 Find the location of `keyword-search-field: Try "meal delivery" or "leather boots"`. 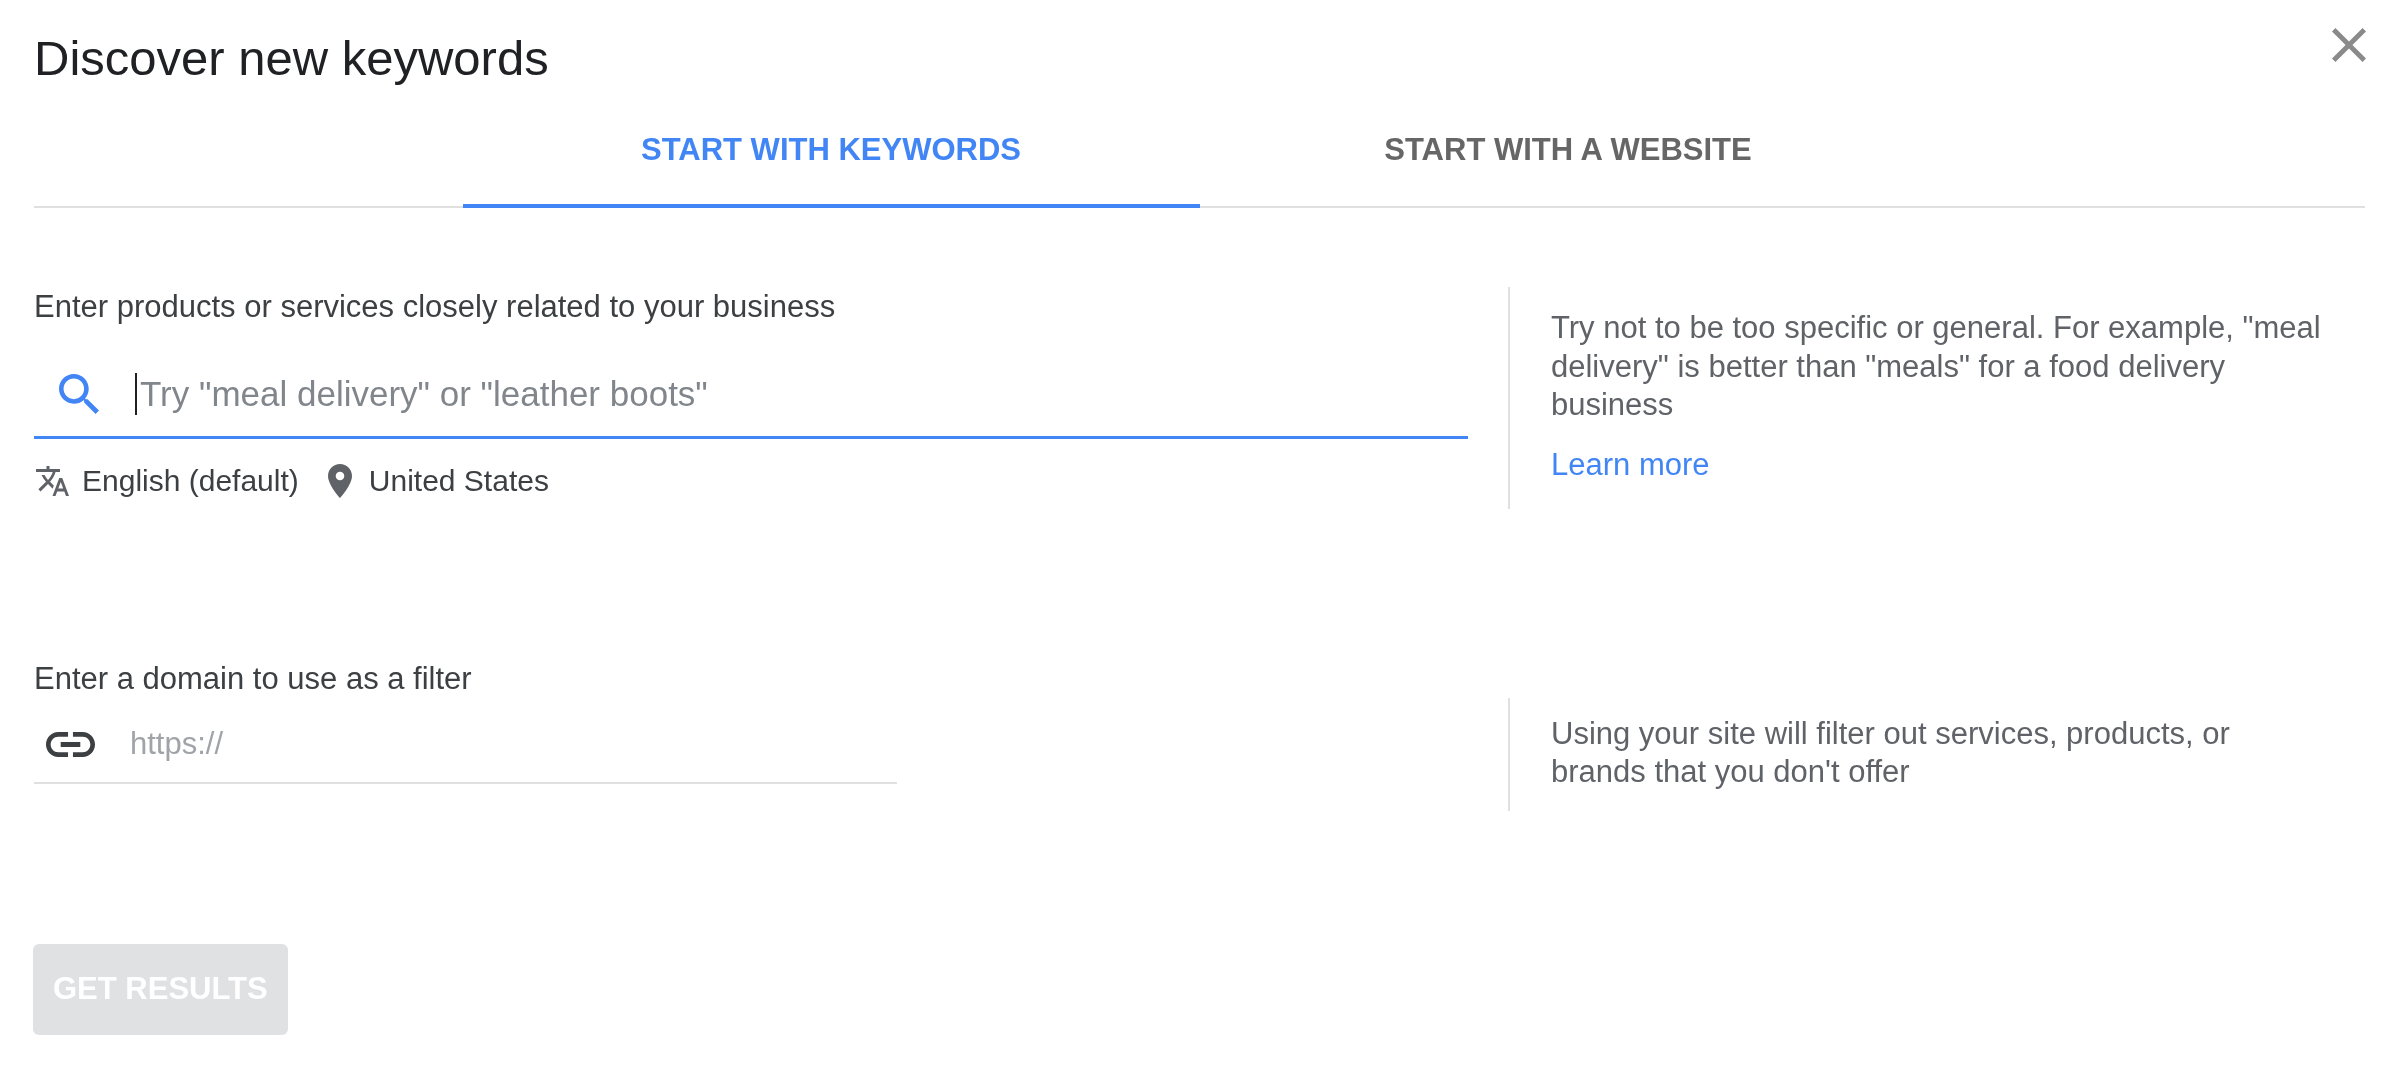

keyword-search-field: Try "meal delivery" or "leather boots" is located at coordinates (751, 395).